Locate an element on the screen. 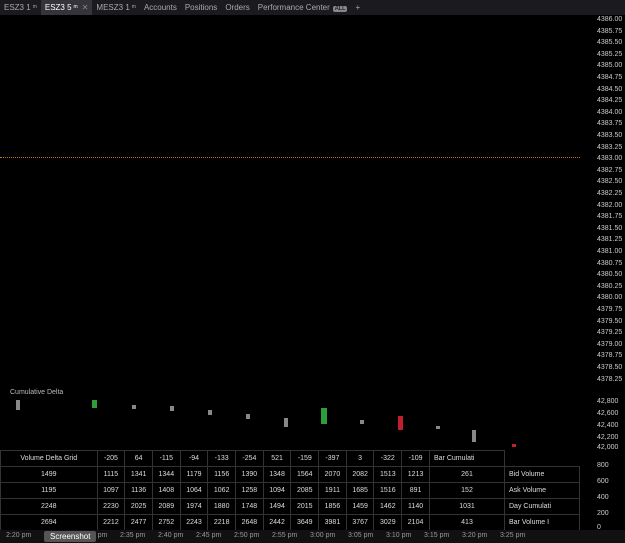 The height and width of the screenshot is (543, 625). cumulative-delta-bars is located at coordinates (266, 423).